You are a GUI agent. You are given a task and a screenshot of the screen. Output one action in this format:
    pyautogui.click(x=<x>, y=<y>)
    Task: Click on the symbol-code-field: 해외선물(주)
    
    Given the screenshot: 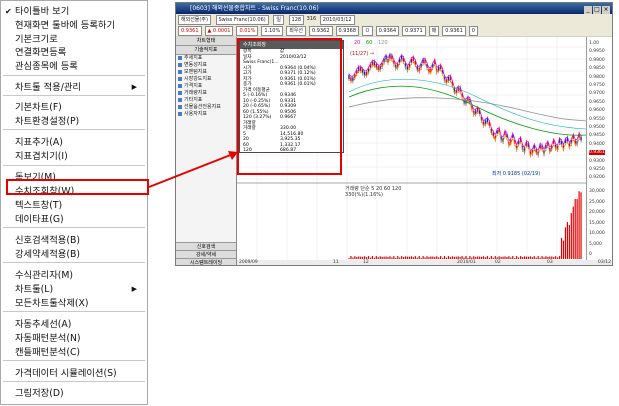 What is the action you would take?
    pyautogui.click(x=194, y=20)
    